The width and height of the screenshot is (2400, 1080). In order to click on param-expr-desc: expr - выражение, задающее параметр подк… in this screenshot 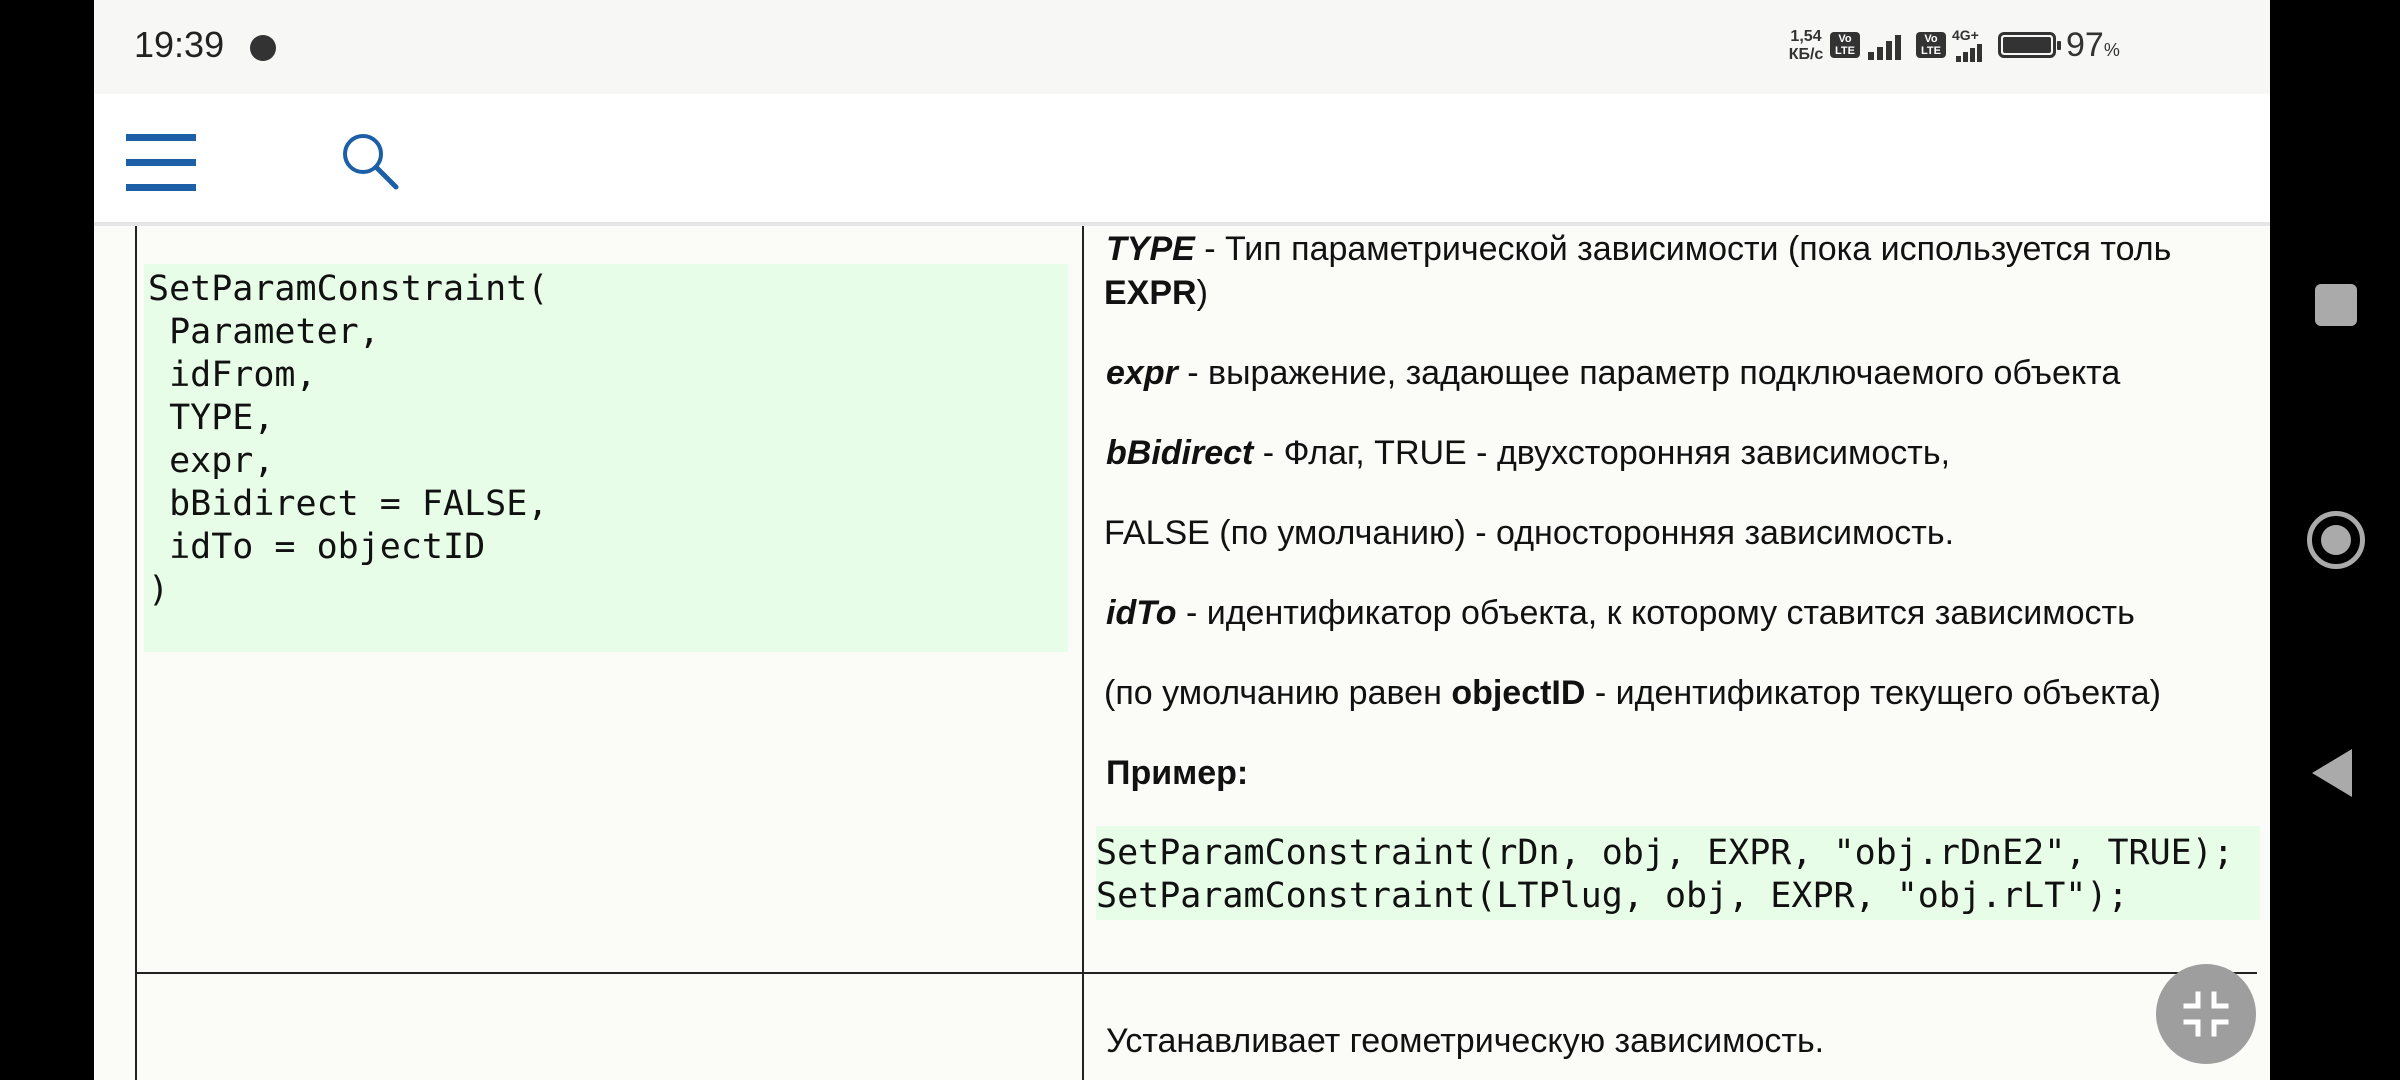, I will do `click(1613, 373)`.